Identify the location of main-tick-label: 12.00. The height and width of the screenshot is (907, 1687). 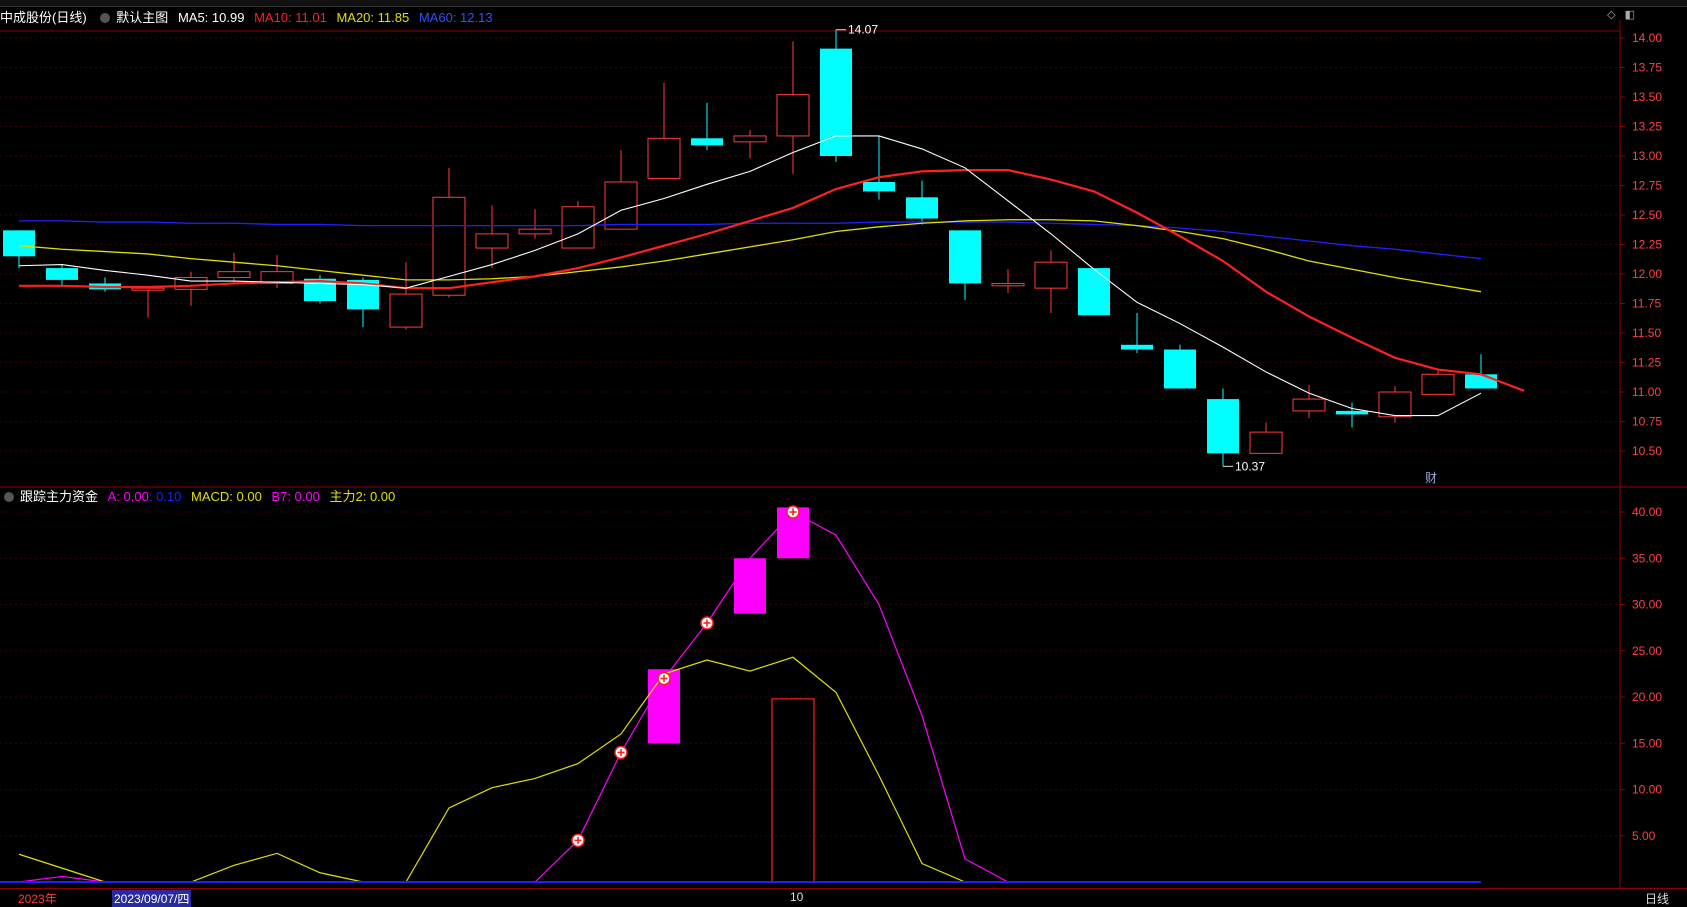
(1647, 274).